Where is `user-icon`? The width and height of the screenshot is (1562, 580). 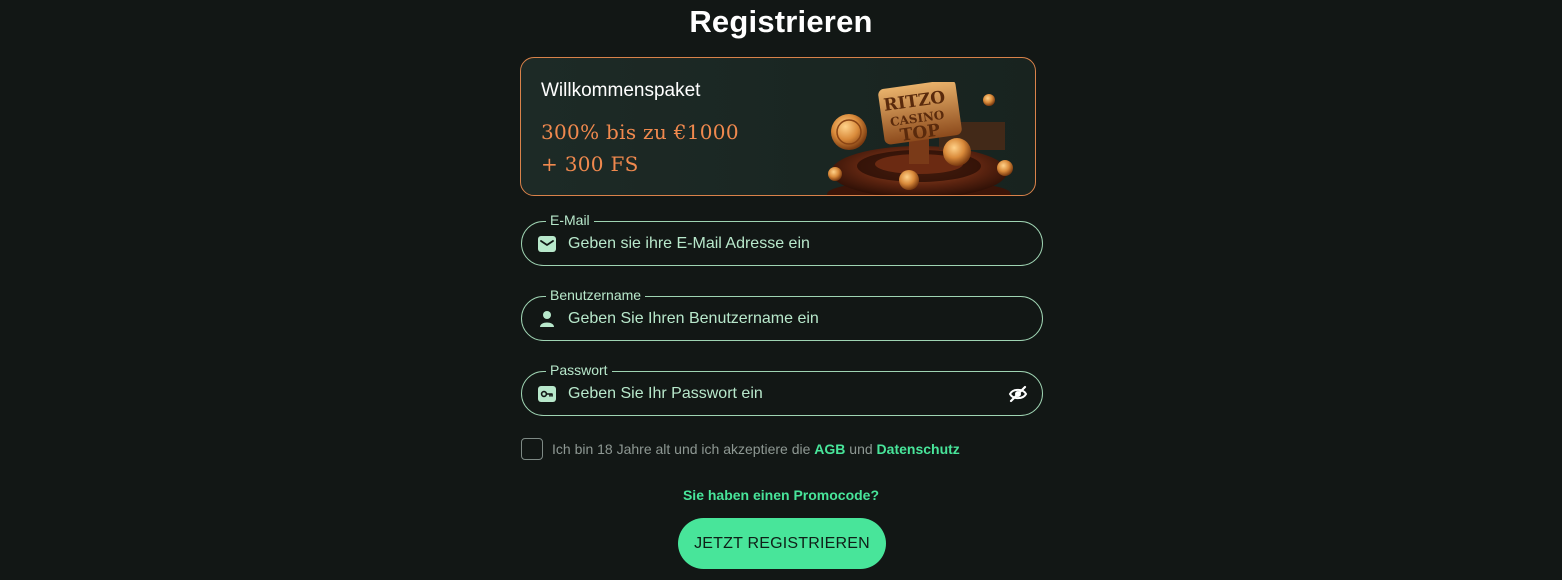
user-icon is located at coordinates (547, 319).